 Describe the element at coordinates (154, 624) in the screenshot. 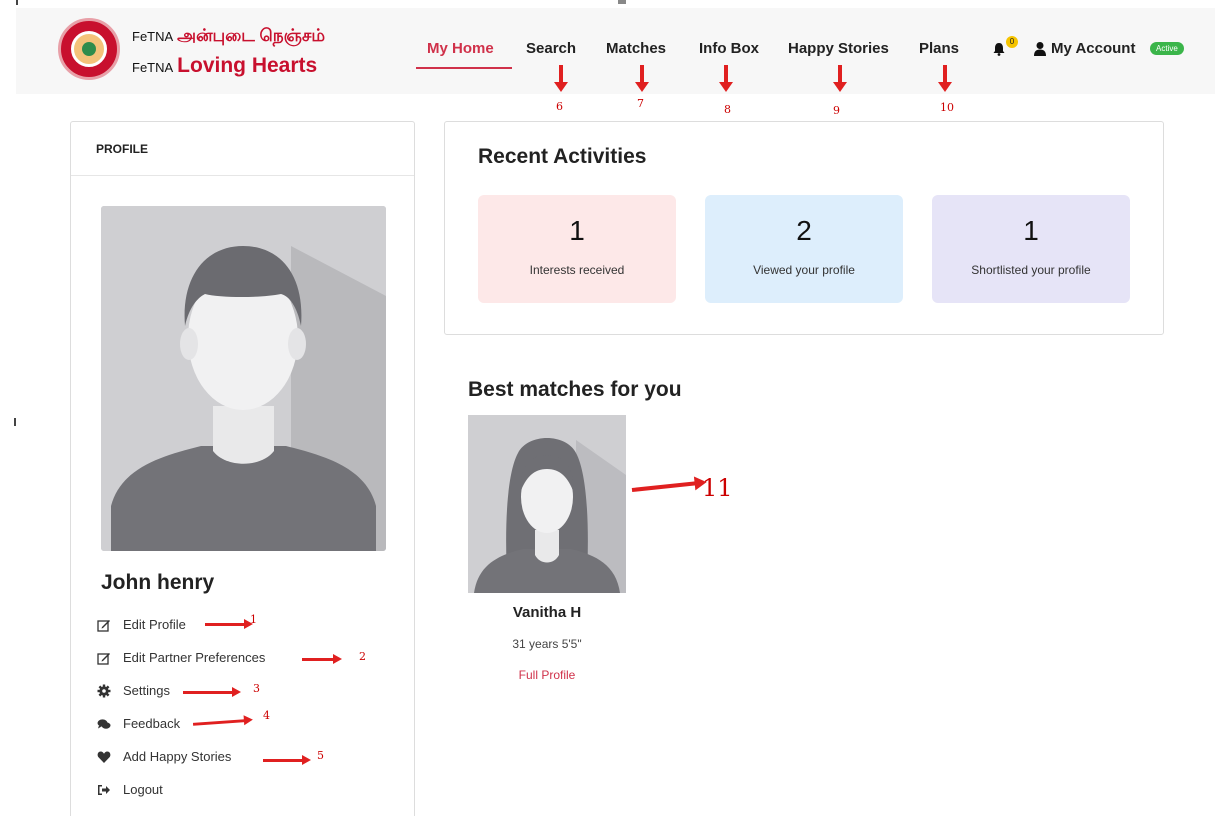

I see `menu-label: Edit Profile` at that location.